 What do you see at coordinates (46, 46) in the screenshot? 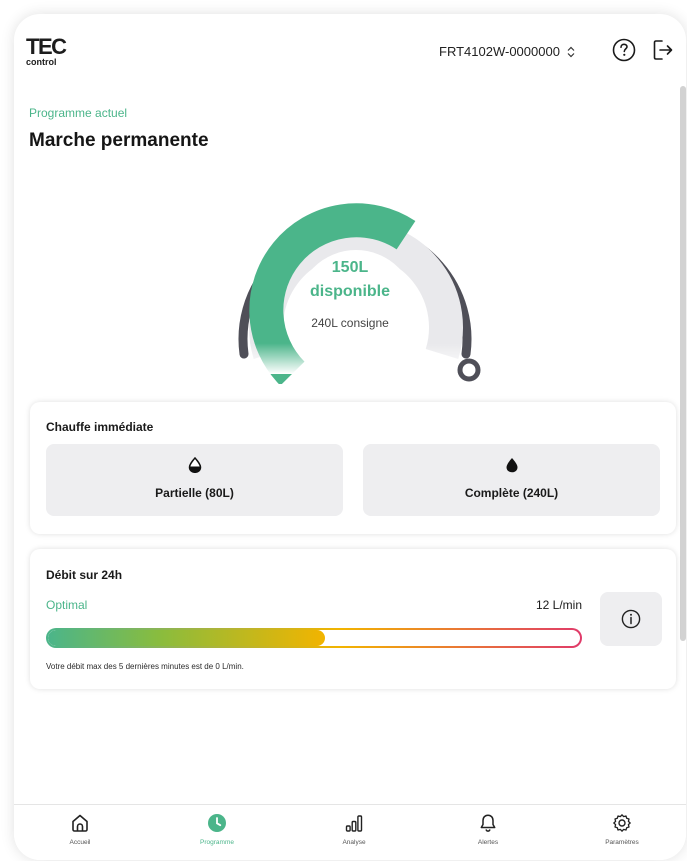
I see `logo-text: TEC` at bounding box center [46, 46].